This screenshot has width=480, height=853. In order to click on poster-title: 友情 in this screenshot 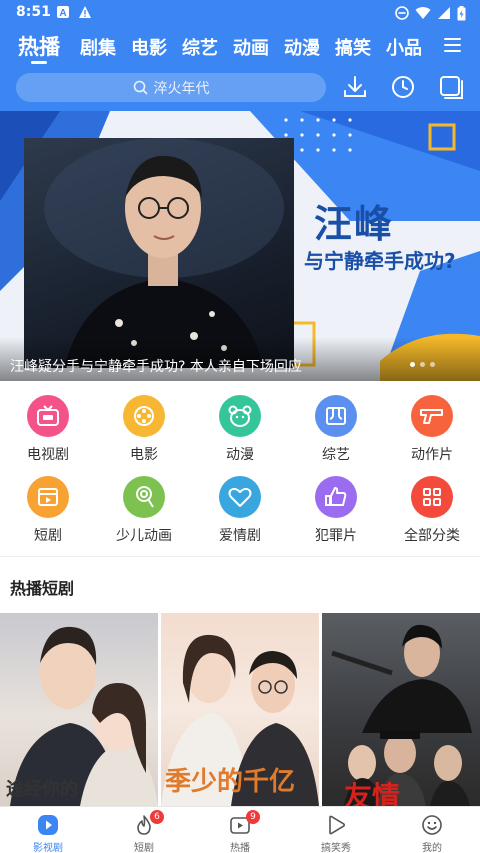, I will do `click(372, 793)`.